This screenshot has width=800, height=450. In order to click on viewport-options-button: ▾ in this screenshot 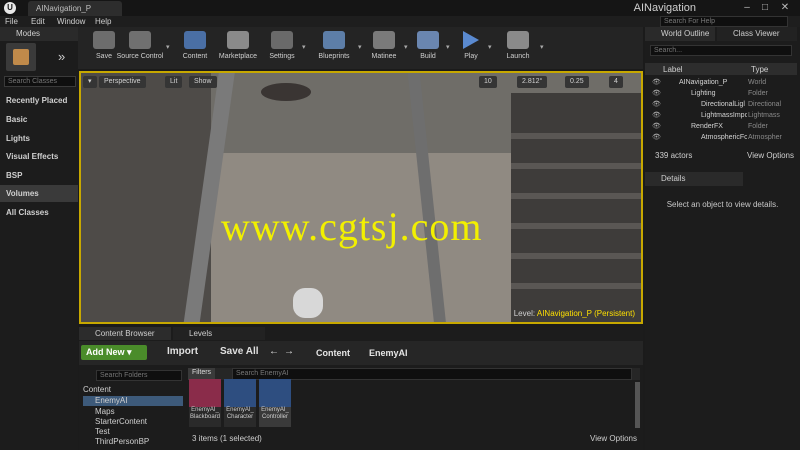, I will do `click(90, 82)`.